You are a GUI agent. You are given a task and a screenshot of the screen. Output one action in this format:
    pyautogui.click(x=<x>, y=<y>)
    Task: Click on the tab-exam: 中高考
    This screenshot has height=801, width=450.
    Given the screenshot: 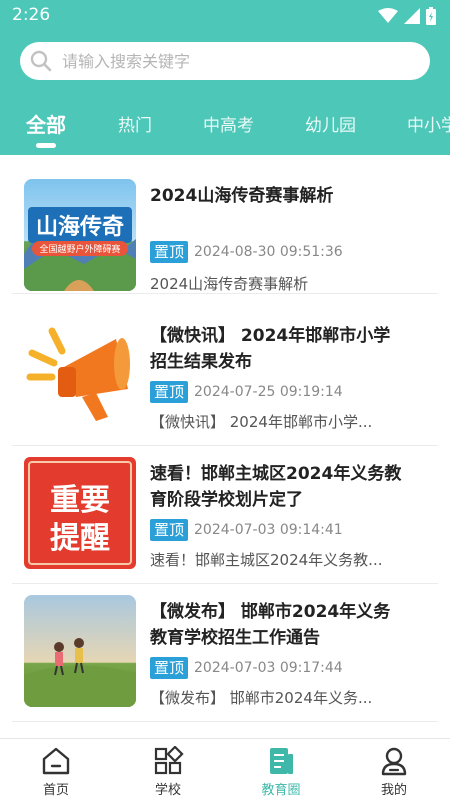 What is the action you would take?
    pyautogui.click(x=228, y=123)
    